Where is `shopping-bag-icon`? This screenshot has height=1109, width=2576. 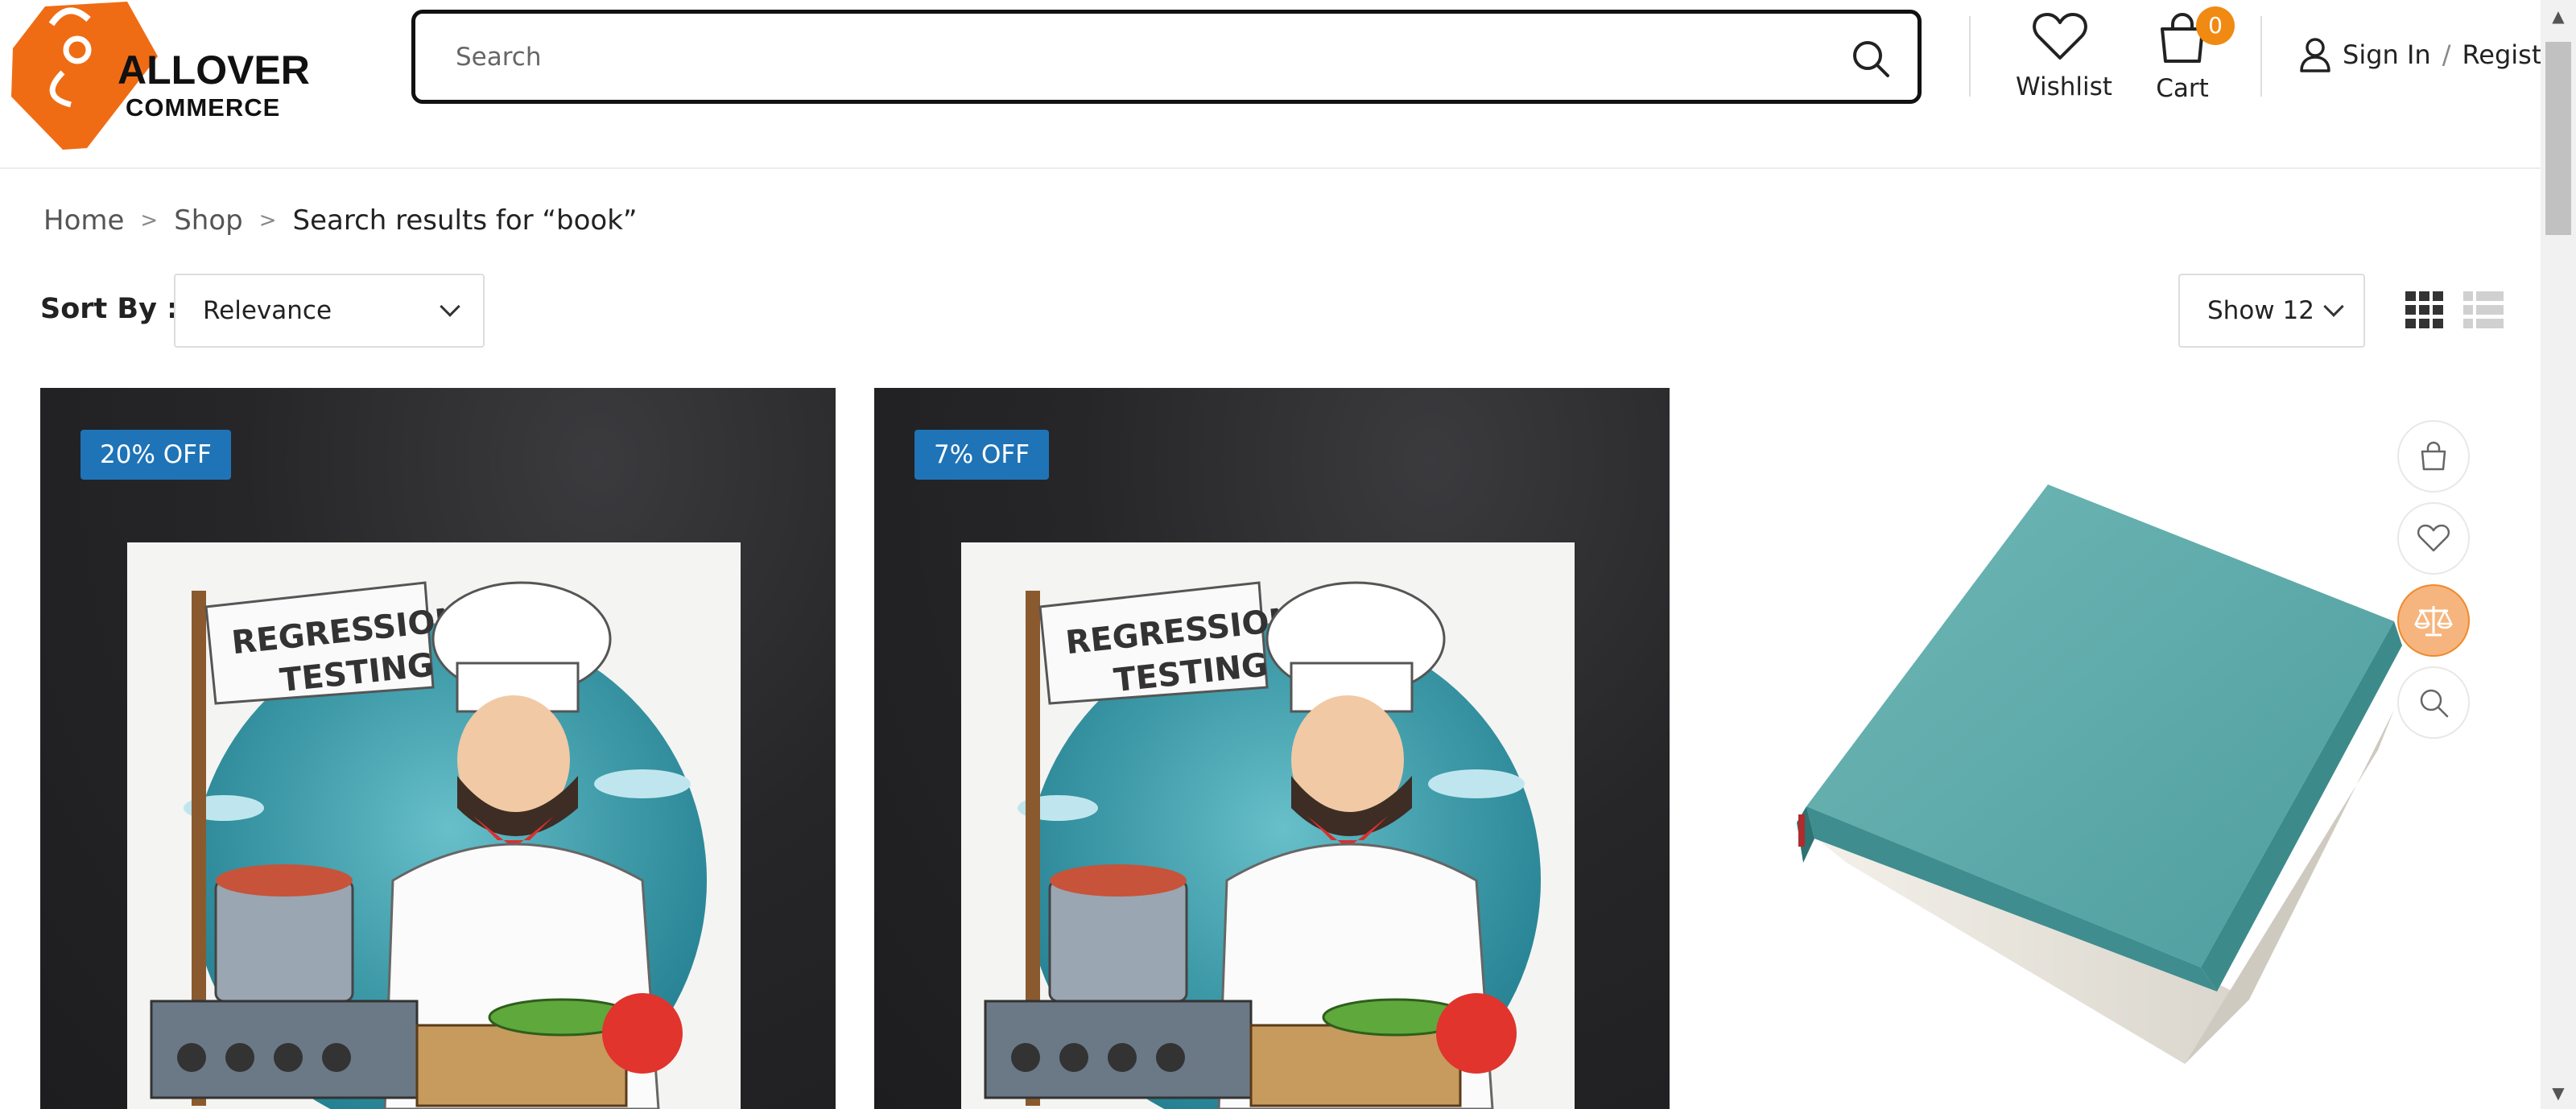
shopping-bag-icon is located at coordinates (2433, 456).